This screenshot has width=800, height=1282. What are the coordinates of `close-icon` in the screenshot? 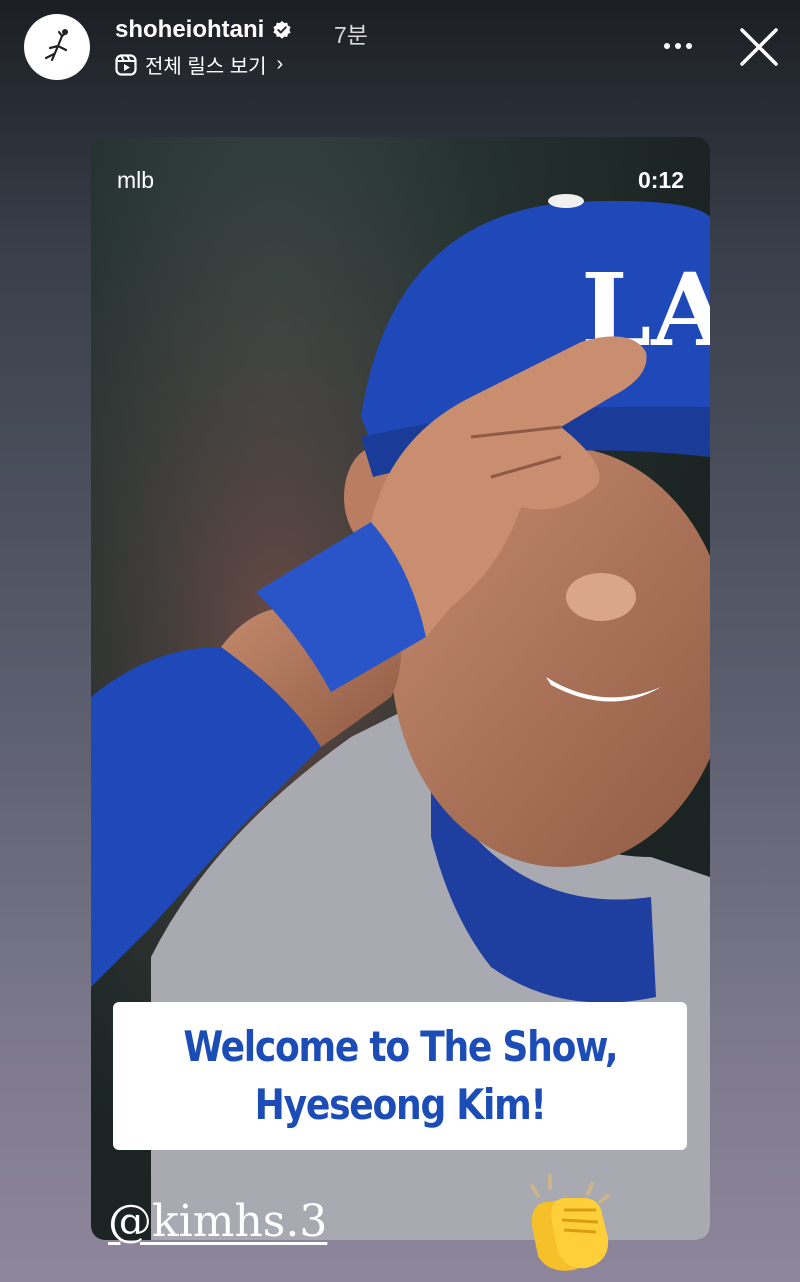 It's located at (759, 47).